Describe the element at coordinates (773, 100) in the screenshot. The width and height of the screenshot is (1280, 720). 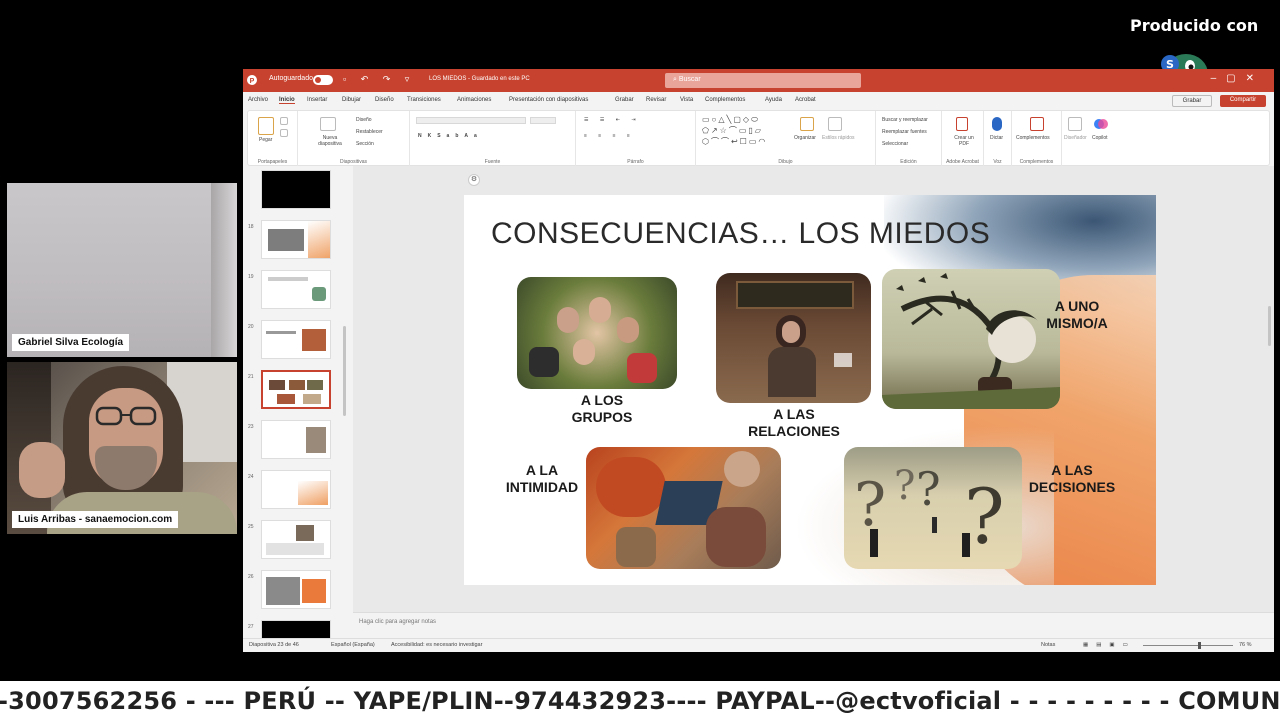
I see `tab-ayuda: Ayuda` at that location.